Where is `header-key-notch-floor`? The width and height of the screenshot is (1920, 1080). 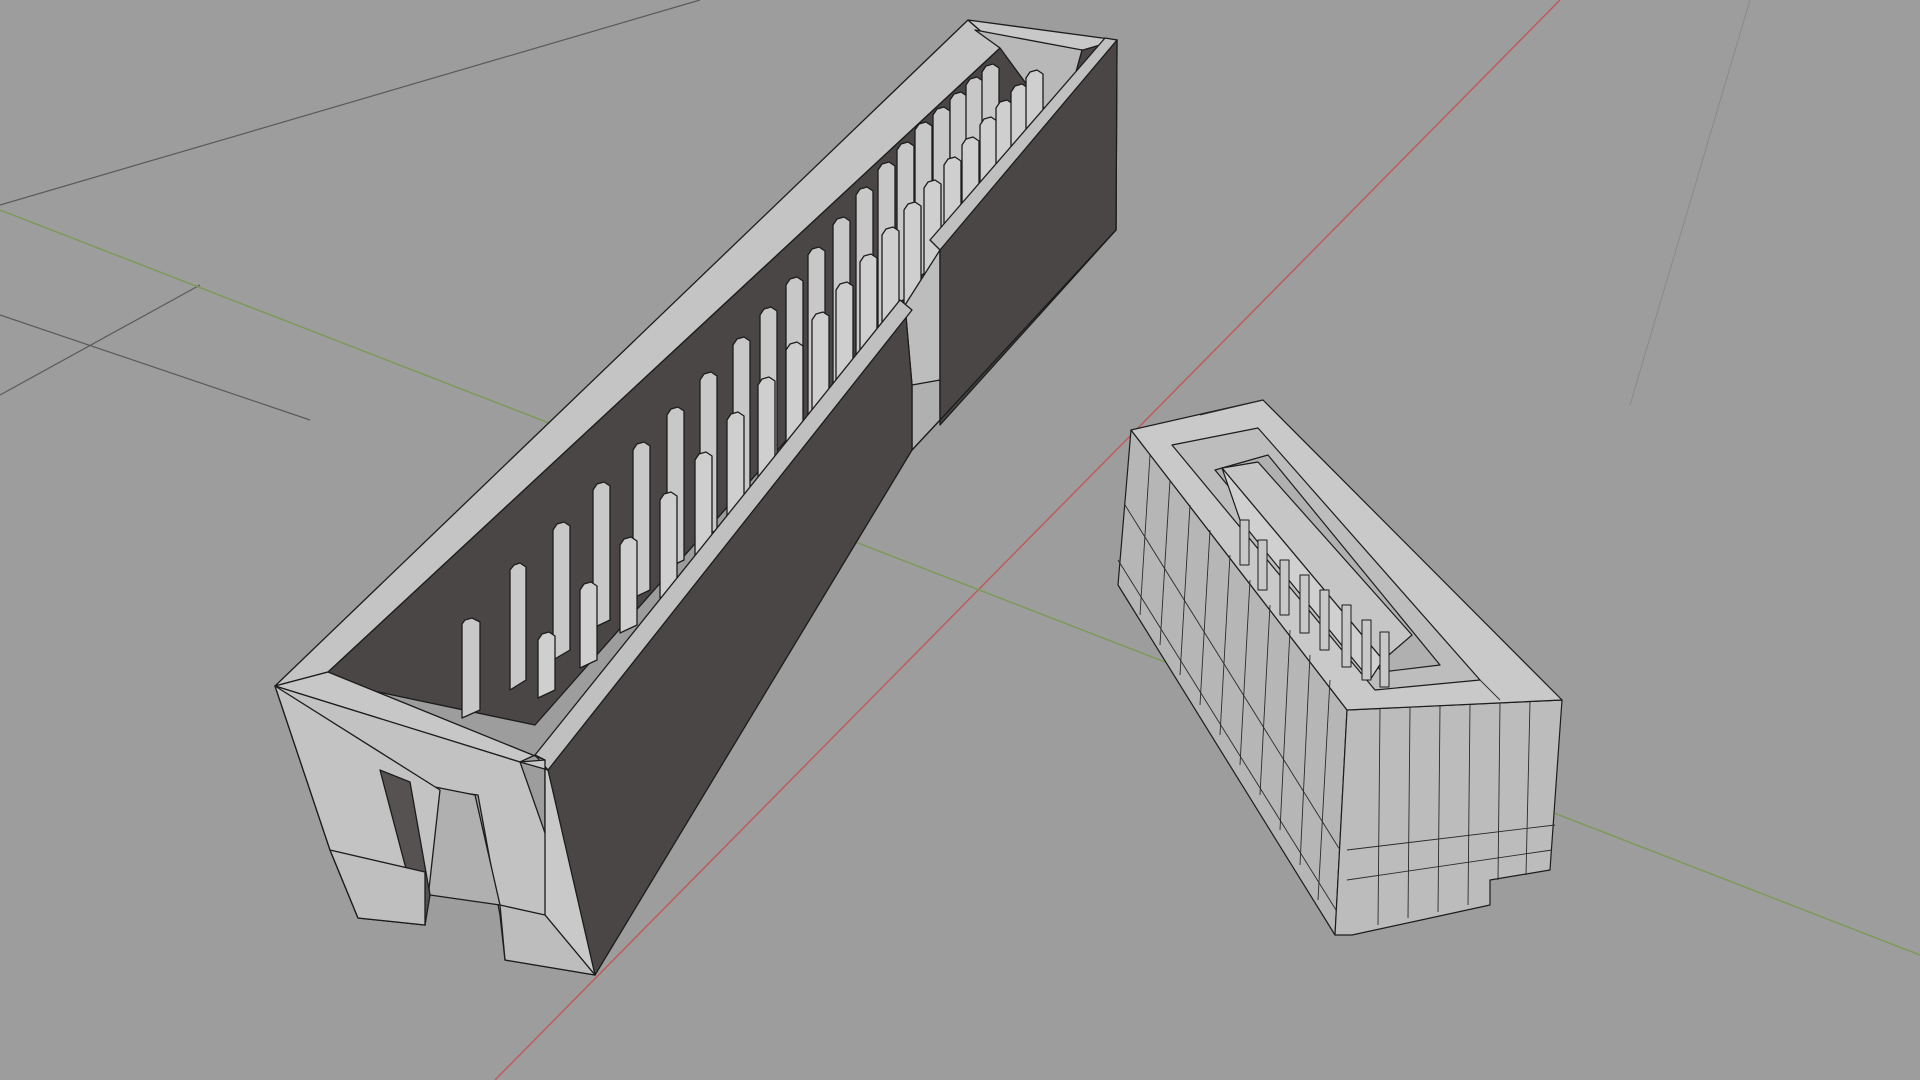 header-key-notch-floor is located at coordinates (926, 415).